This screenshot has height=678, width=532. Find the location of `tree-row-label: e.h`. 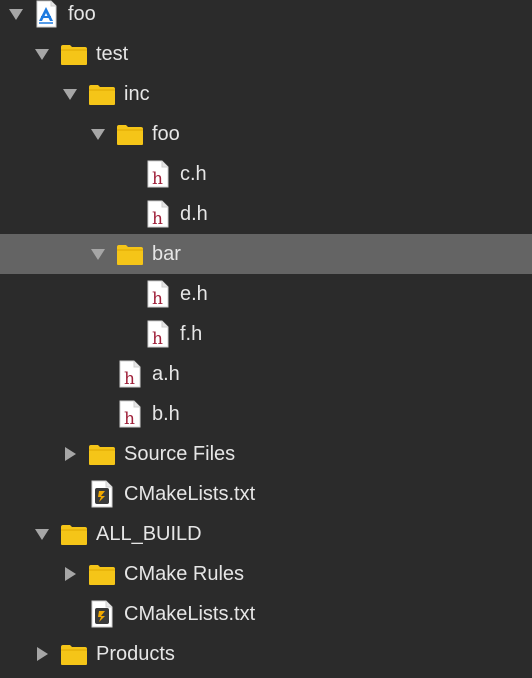

tree-row-label: e.h is located at coordinates (194, 294).